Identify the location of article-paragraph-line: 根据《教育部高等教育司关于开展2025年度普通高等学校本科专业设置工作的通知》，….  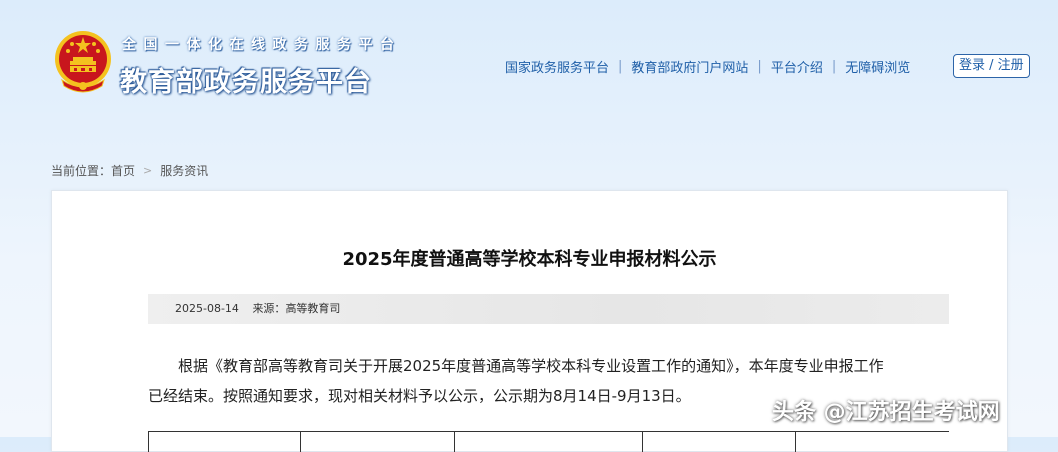
(531, 366).